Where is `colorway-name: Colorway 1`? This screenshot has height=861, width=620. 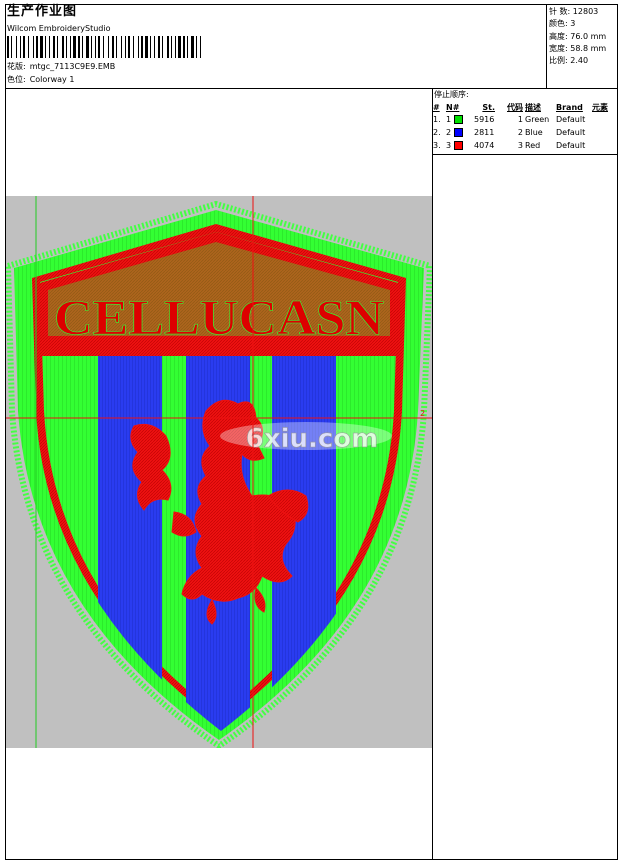
colorway-name: Colorway 1 is located at coordinates (52, 79).